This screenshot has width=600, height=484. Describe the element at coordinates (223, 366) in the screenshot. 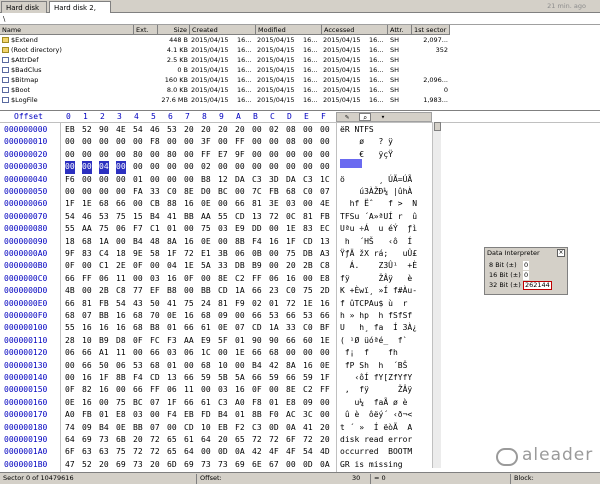

I see `hex-byte: 10` at that location.